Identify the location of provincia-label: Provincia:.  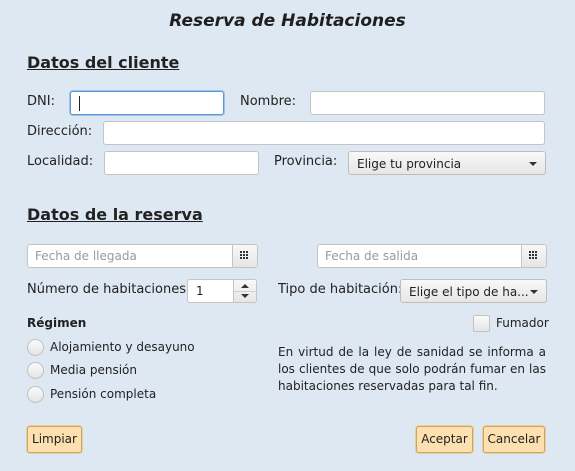
(306, 161).